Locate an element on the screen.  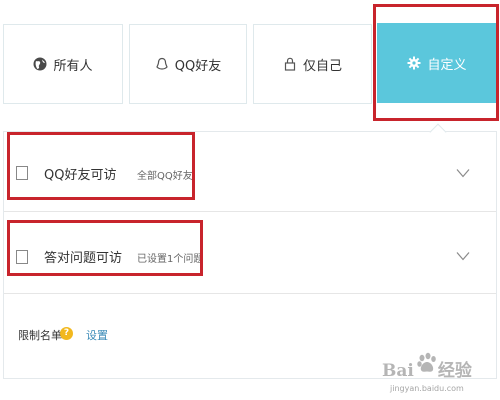
tab-custom: 自定义 is located at coordinates (437, 63).